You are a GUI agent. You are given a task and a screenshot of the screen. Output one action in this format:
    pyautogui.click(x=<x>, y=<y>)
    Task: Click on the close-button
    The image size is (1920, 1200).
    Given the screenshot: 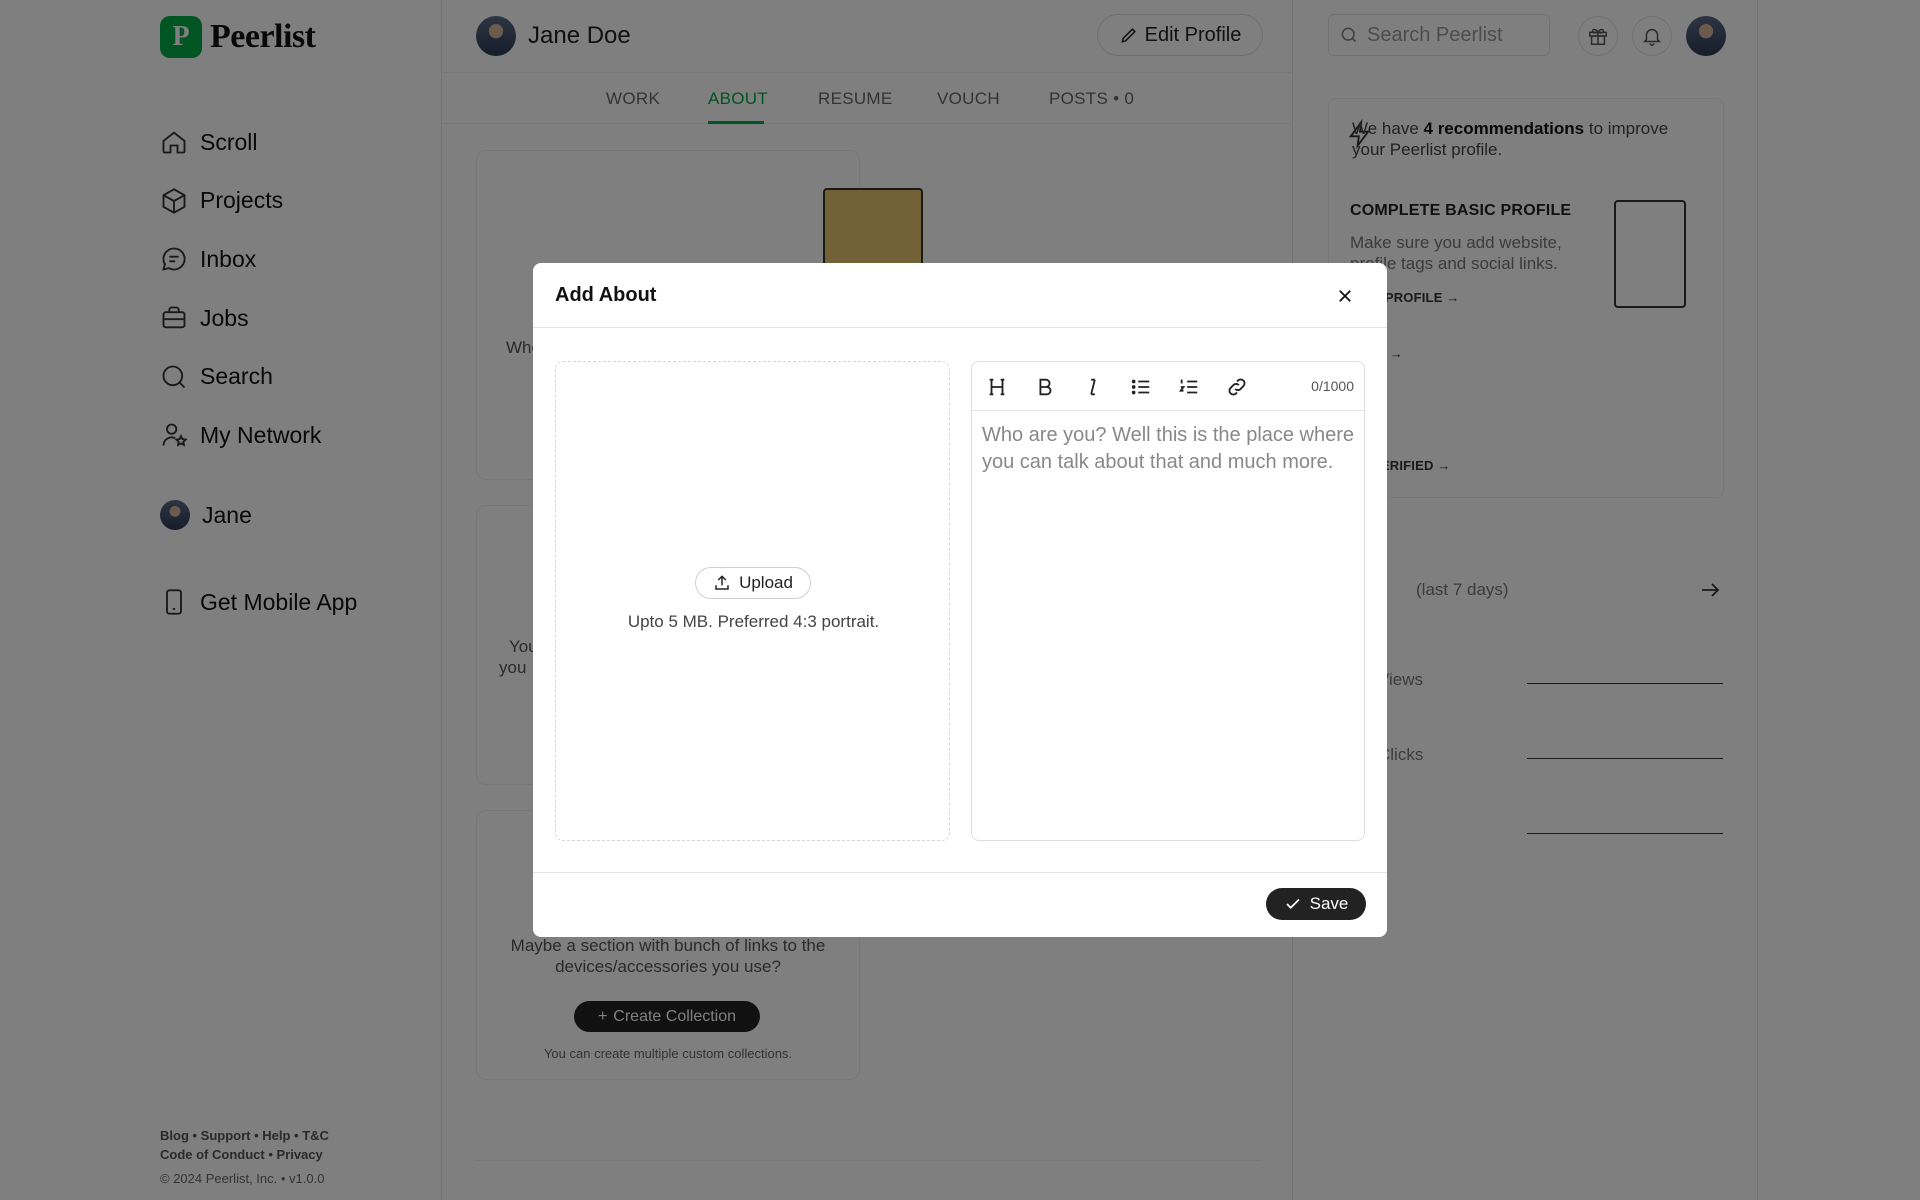 What is the action you would take?
    pyautogui.click(x=1345, y=296)
    